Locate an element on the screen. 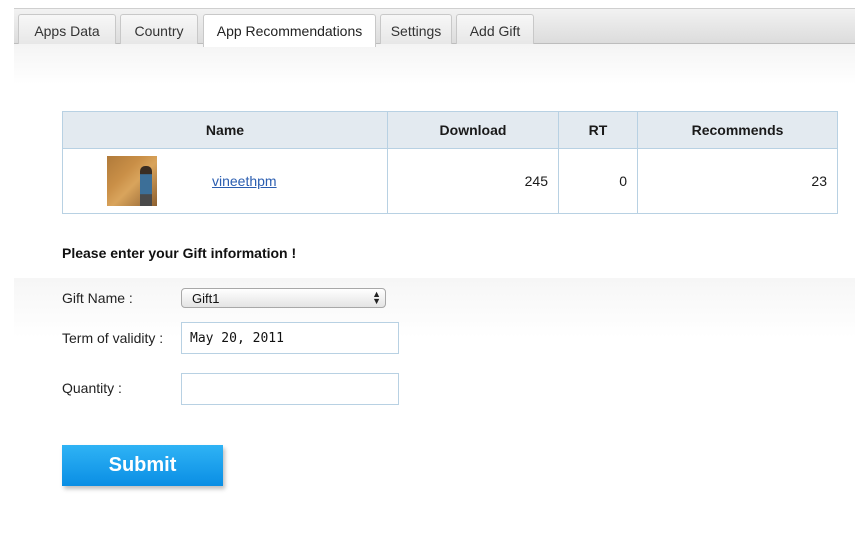 Image resolution: width=855 pixels, height=535 pixels. table-row: vineethpm 245 0 23 is located at coordinates (450, 181).